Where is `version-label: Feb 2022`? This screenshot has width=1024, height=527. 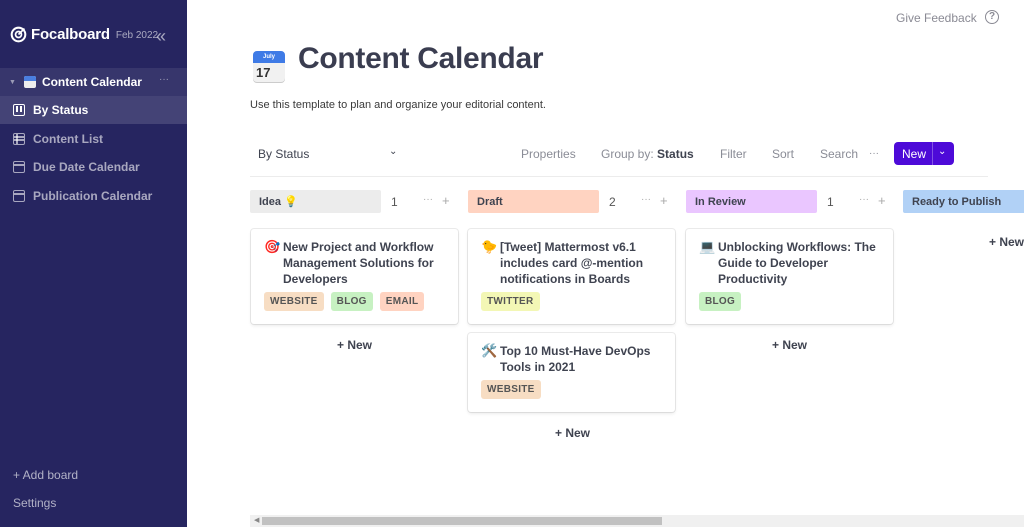
version-label: Feb 2022 is located at coordinates (137, 35).